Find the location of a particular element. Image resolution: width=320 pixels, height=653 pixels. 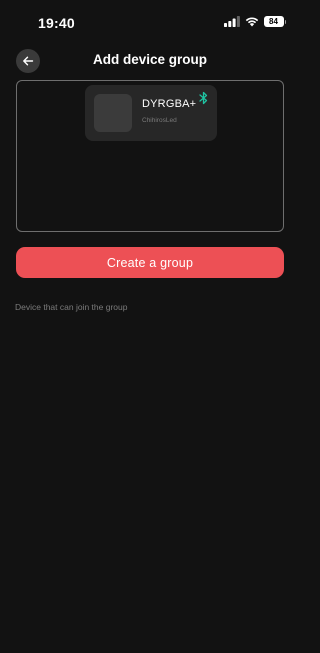

battery-level: 84 is located at coordinates (273, 21).